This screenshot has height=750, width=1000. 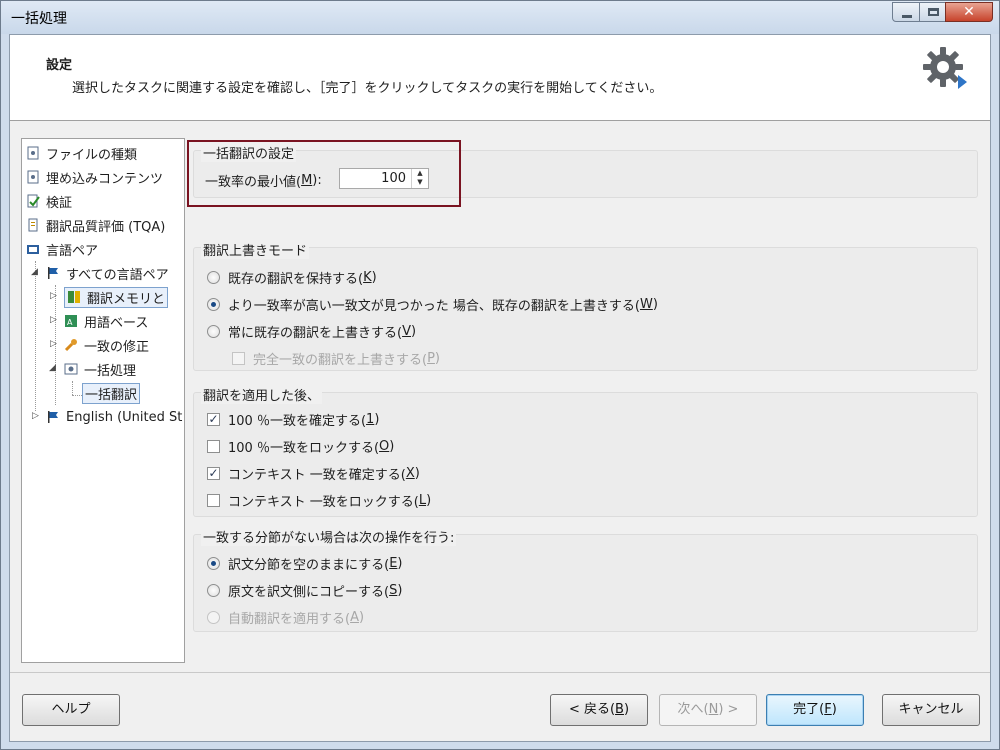 I want to click on tree-item-file-types: ファイルの種類, so click(x=81, y=153).